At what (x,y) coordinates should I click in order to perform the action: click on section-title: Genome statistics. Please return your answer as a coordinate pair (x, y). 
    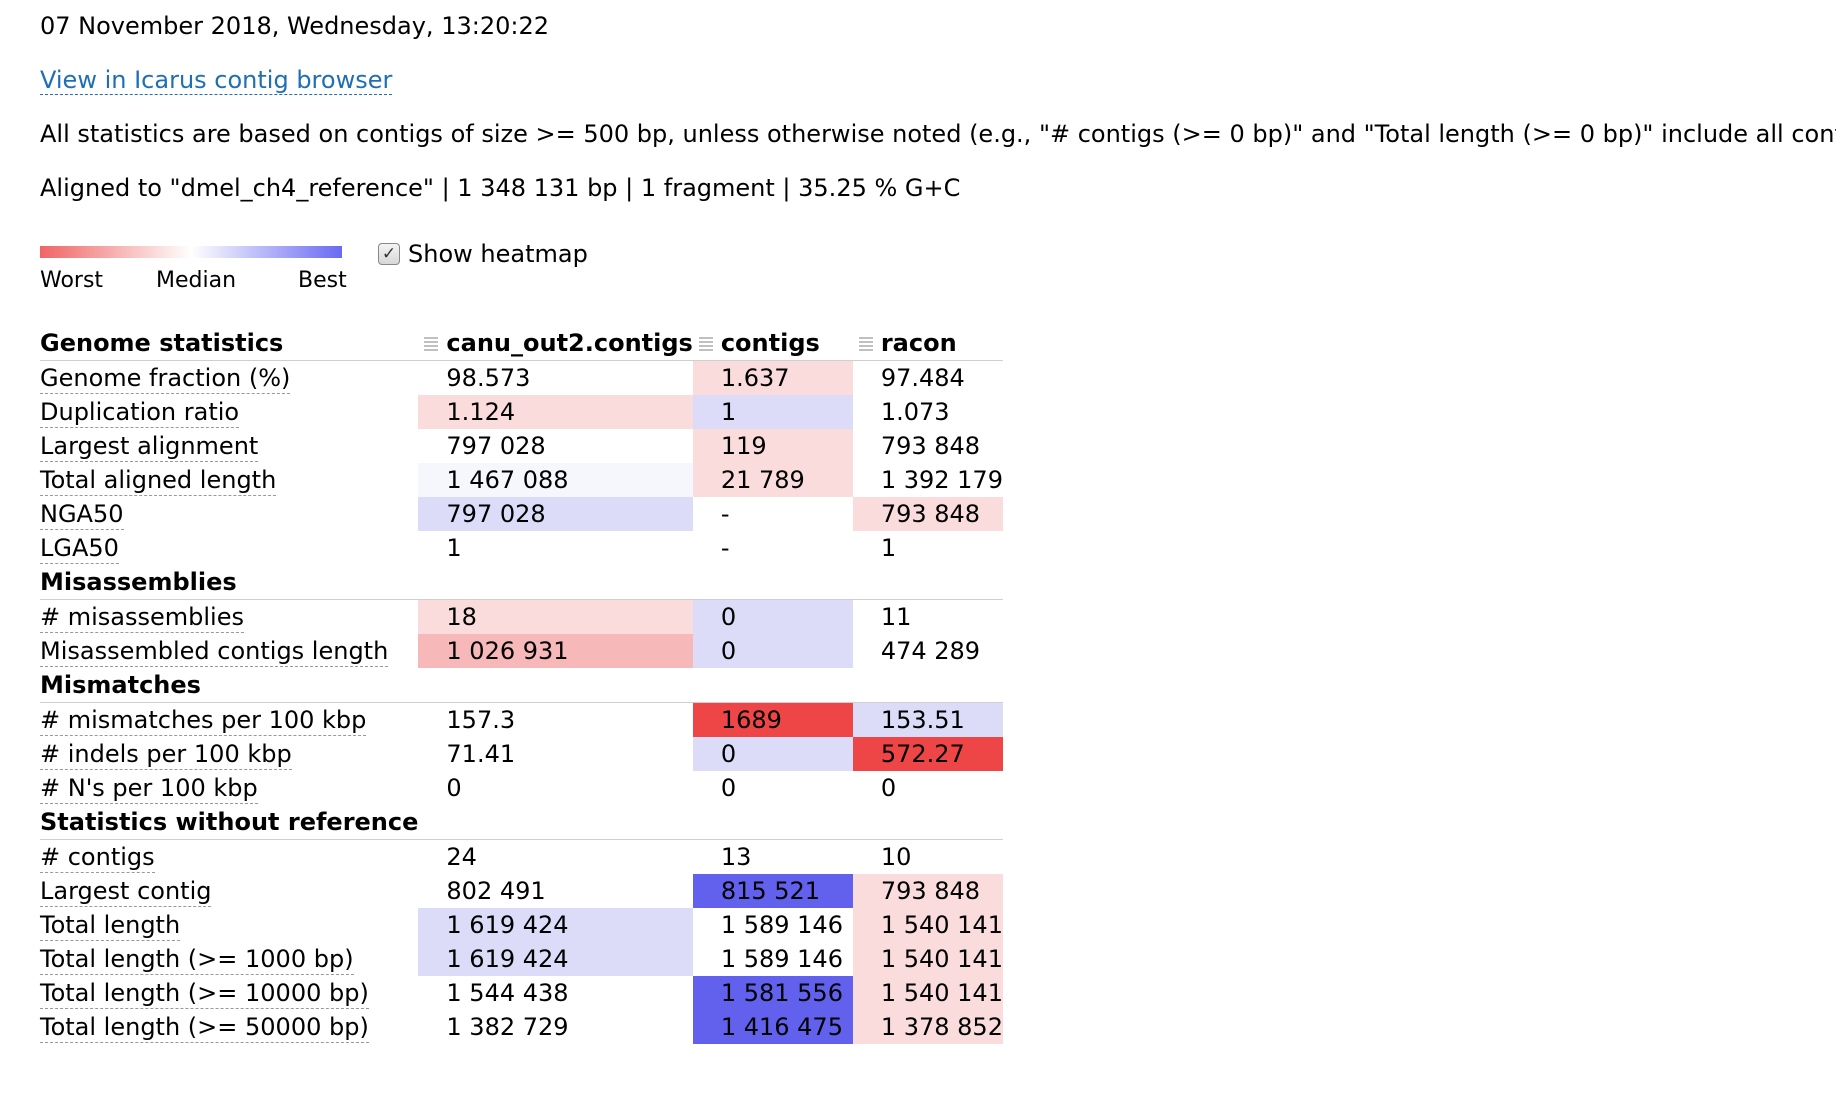
    Looking at the image, I should click on (229, 343).